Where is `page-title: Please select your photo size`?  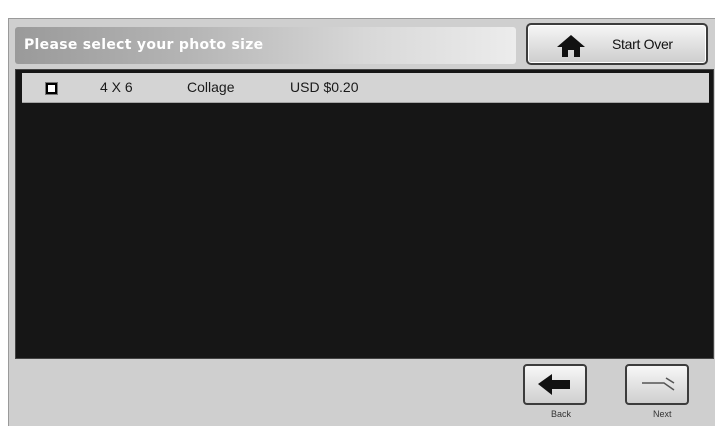 page-title: Please select your photo size is located at coordinates (144, 45).